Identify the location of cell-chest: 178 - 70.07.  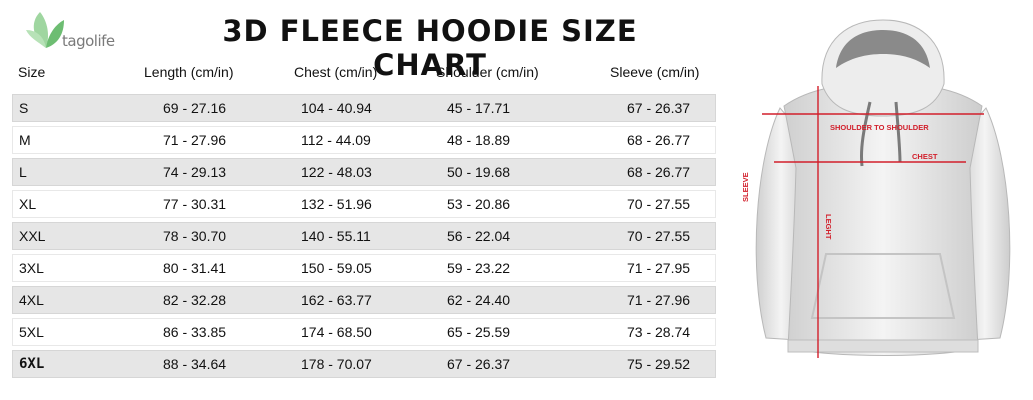
(336, 364).